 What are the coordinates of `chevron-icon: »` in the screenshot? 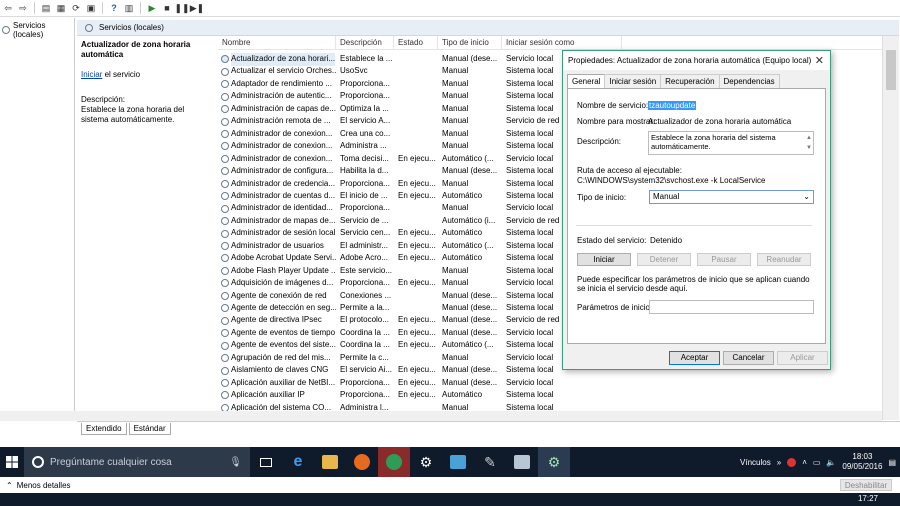 It's located at (779, 462).